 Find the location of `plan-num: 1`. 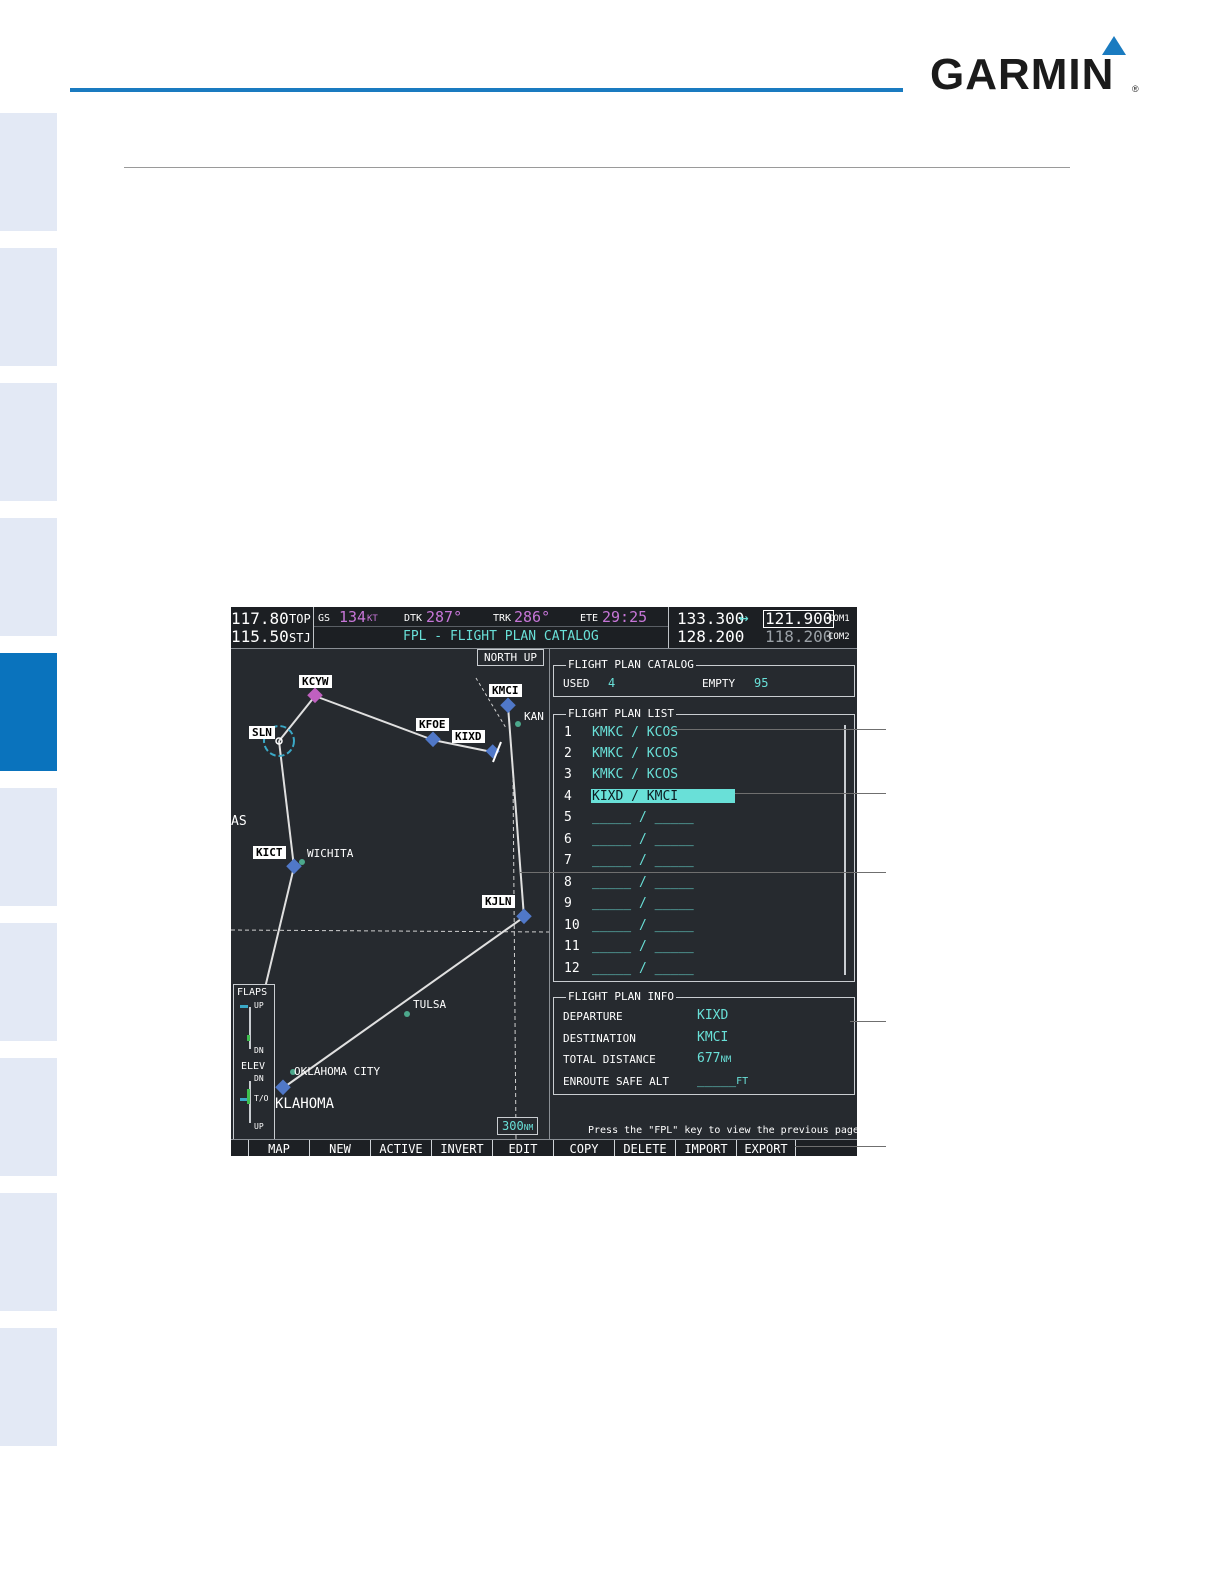

plan-num: 1 is located at coordinates (568, 732).